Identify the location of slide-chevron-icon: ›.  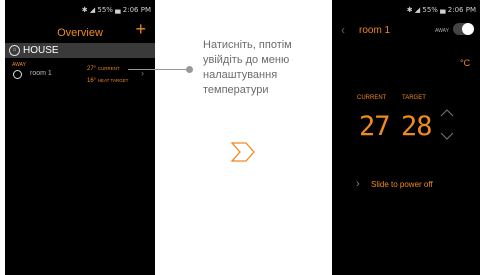
(358, 184).